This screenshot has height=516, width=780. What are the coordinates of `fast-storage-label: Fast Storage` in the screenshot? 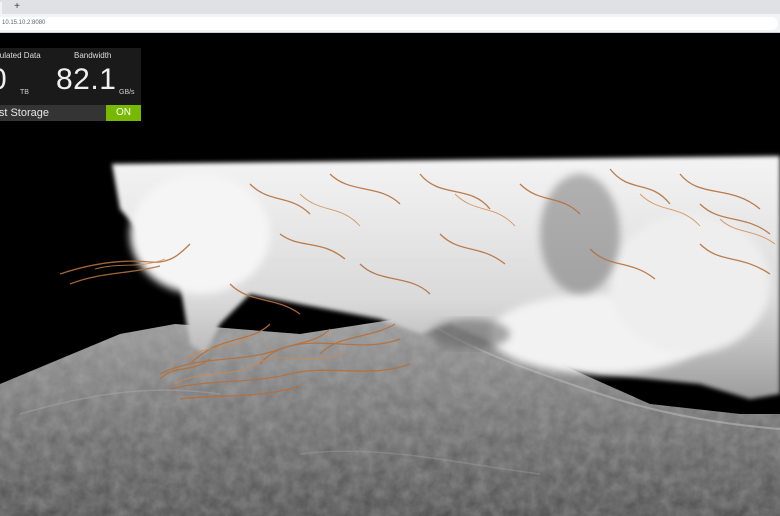 It's located at (24, 113).